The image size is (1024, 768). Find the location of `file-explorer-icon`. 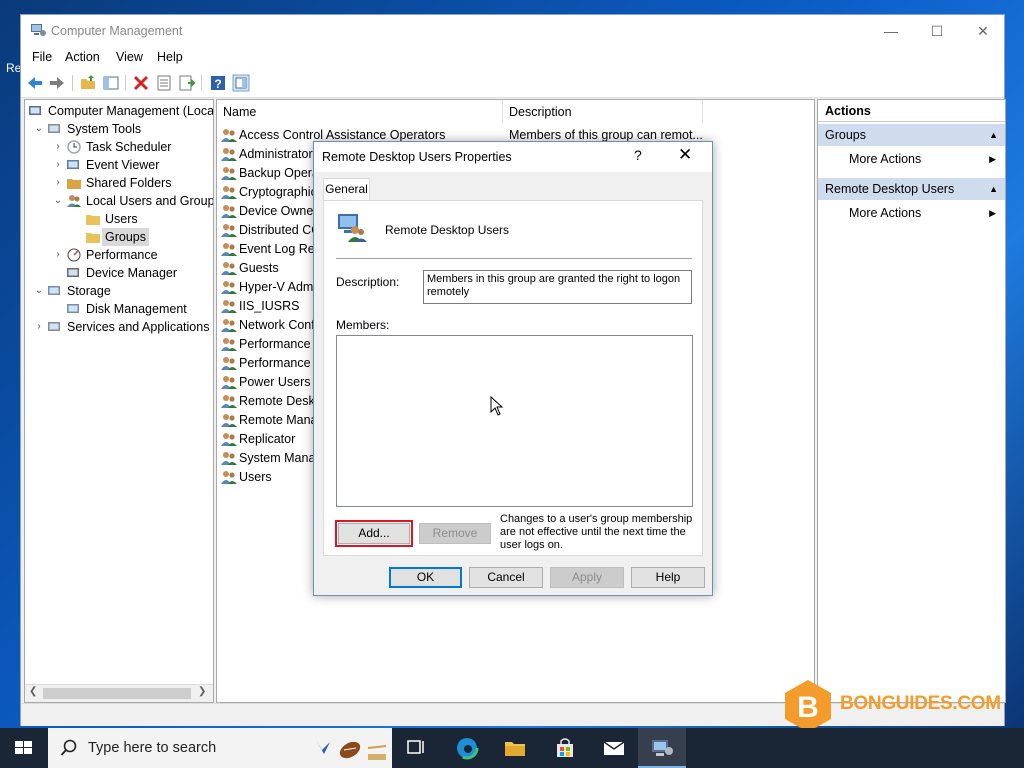

file-explorer-icon is located at coordinates (515, 748).